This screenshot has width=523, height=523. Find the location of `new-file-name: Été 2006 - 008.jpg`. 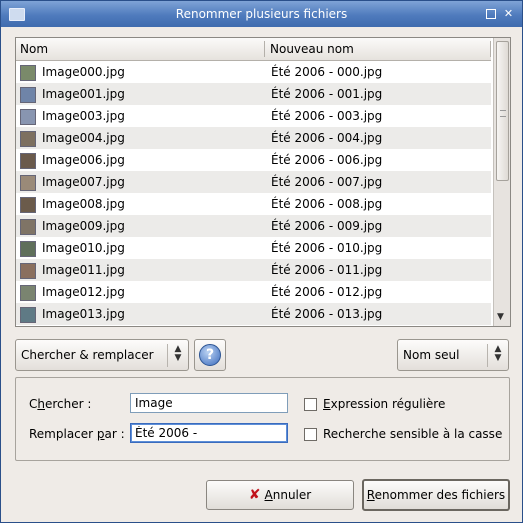

new-file-name: Été 2006 - 008.jpg is located at coordinates (327, 204).